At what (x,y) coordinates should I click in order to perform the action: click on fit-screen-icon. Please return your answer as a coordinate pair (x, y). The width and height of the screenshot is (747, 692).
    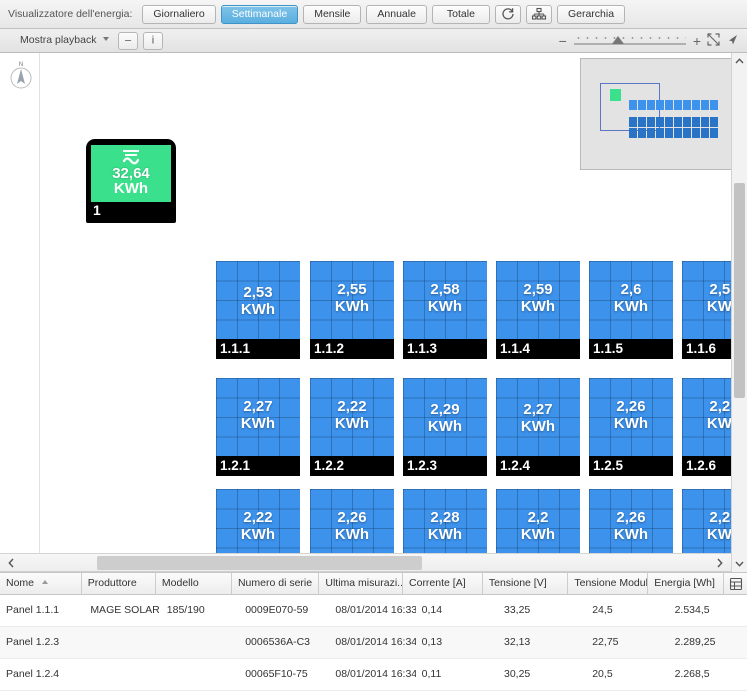
    Looking at the image, I should click on (713, 39).